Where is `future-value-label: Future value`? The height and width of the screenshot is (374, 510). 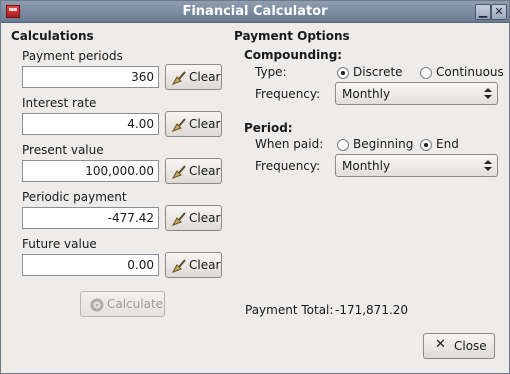
future-value-label: Future value is located at coordinates (59, 244).